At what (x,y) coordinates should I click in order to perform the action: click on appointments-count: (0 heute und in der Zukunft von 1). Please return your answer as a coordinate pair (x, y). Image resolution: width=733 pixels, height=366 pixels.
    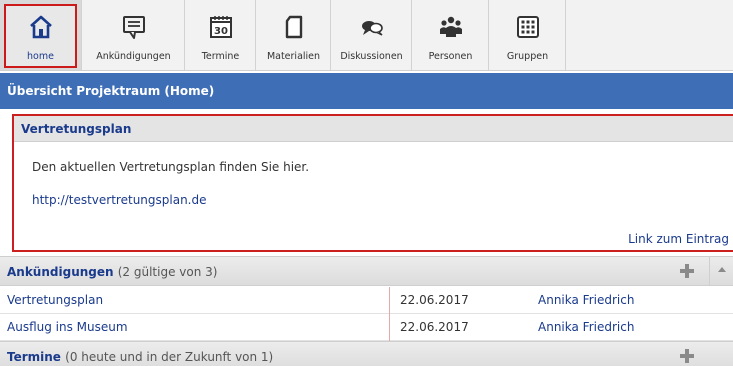
    Looking at the image, I should click on (169, 357).